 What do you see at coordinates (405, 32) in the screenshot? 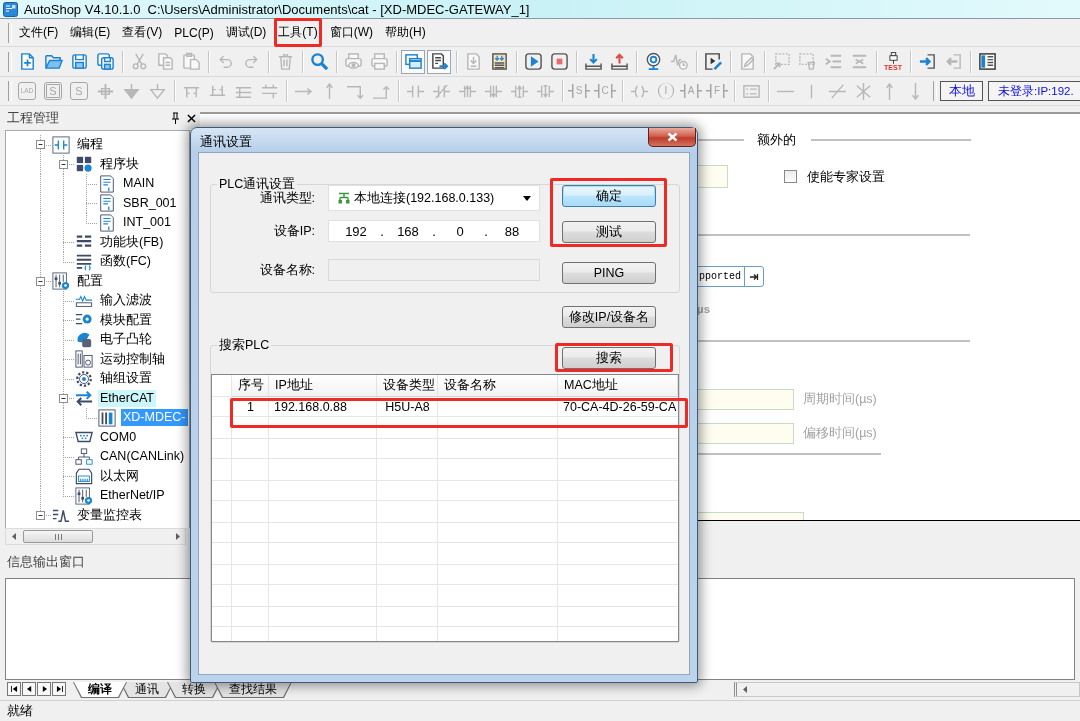
I see `menu-item: 帮助(H)` at bounding box center [405, 32].